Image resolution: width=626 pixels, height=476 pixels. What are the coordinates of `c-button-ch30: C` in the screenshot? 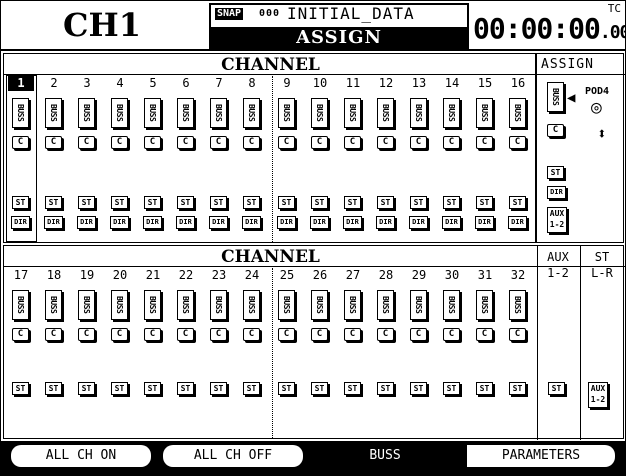 It's located at (451, 334).